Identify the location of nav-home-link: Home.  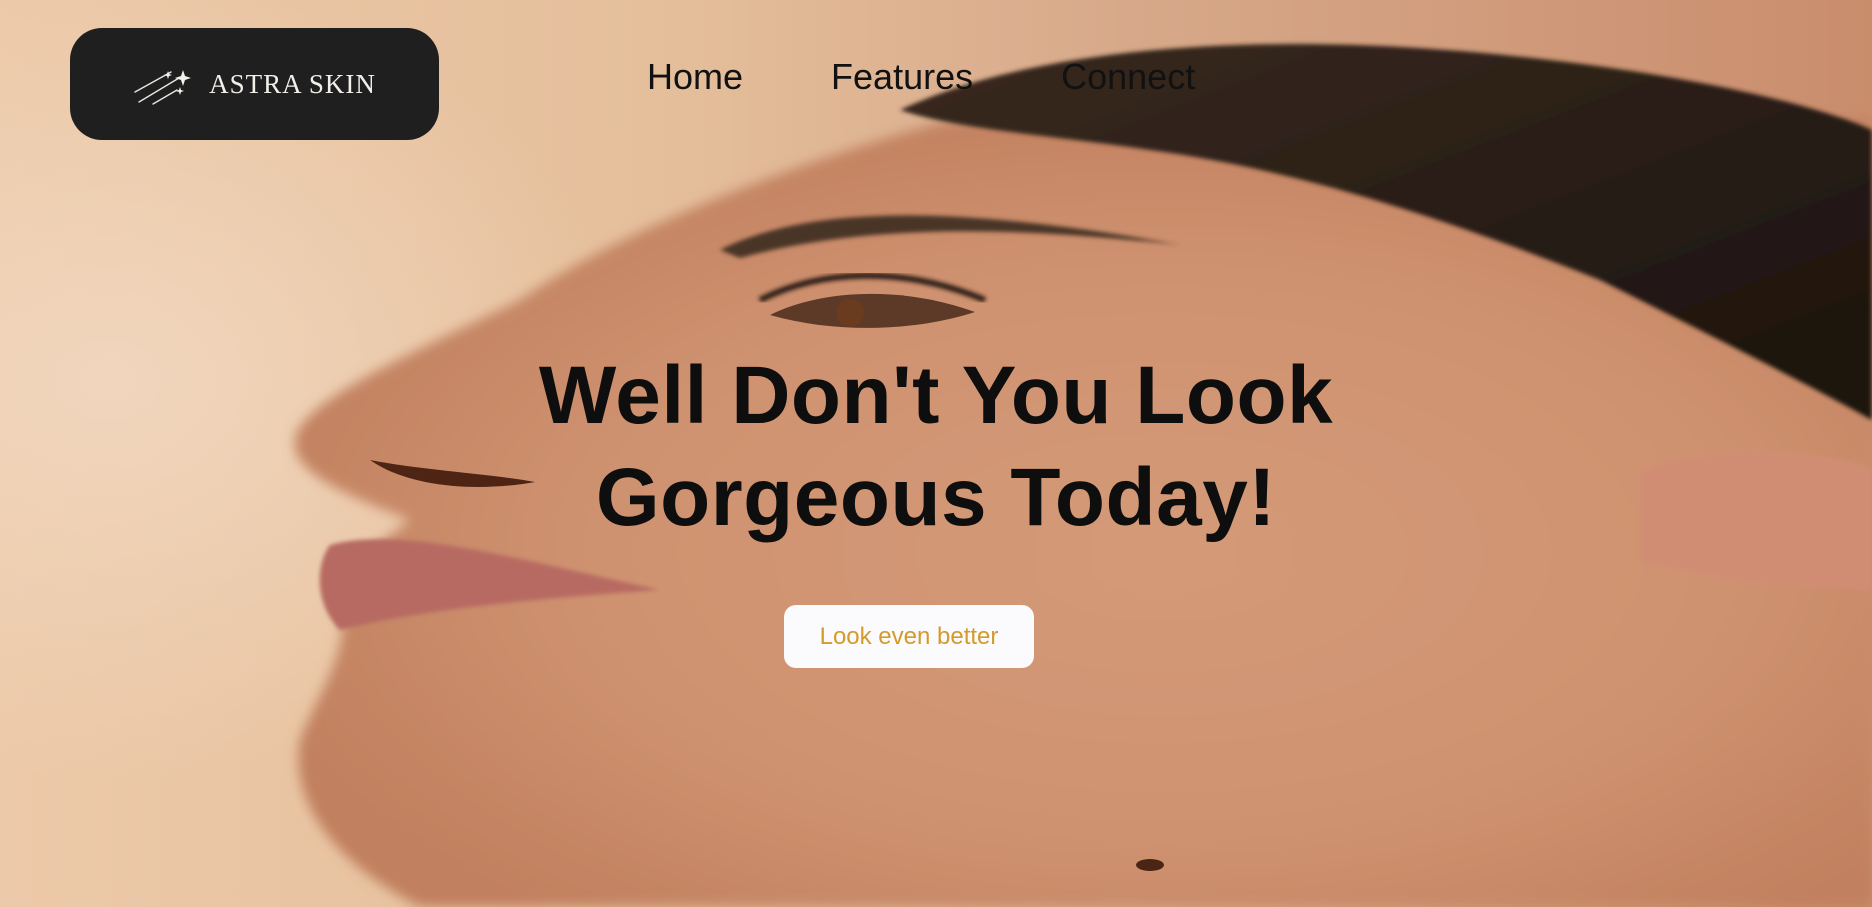
(695, 77).